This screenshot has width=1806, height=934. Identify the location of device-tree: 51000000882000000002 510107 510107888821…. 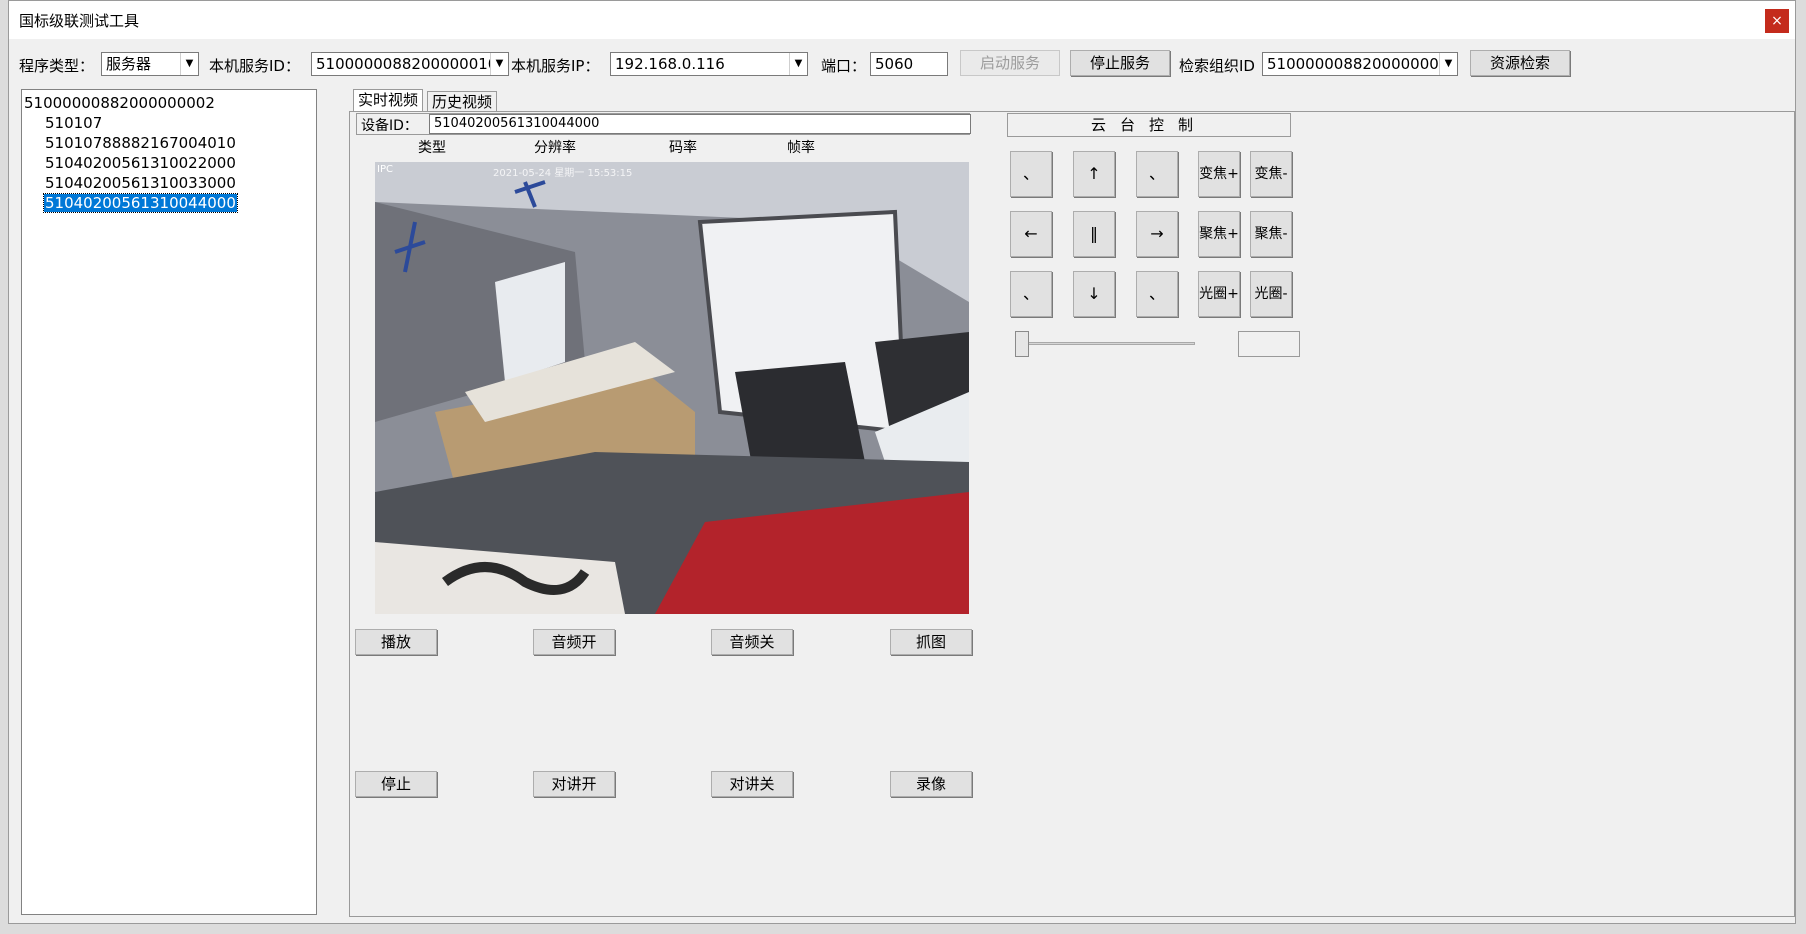
(169, 502).